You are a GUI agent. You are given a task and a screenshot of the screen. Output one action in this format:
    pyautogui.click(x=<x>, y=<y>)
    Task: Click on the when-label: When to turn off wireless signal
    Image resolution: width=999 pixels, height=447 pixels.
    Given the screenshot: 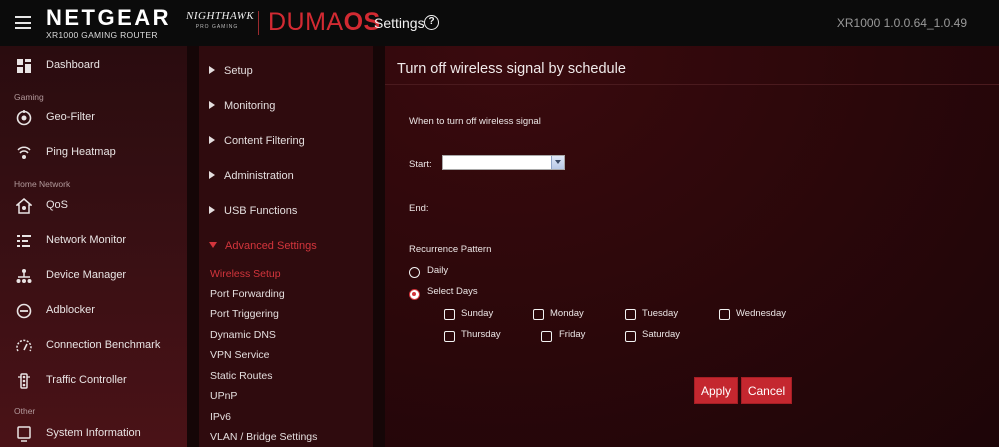 What is the action you would take?
    pyautogui.click(x=475, y=121)
    